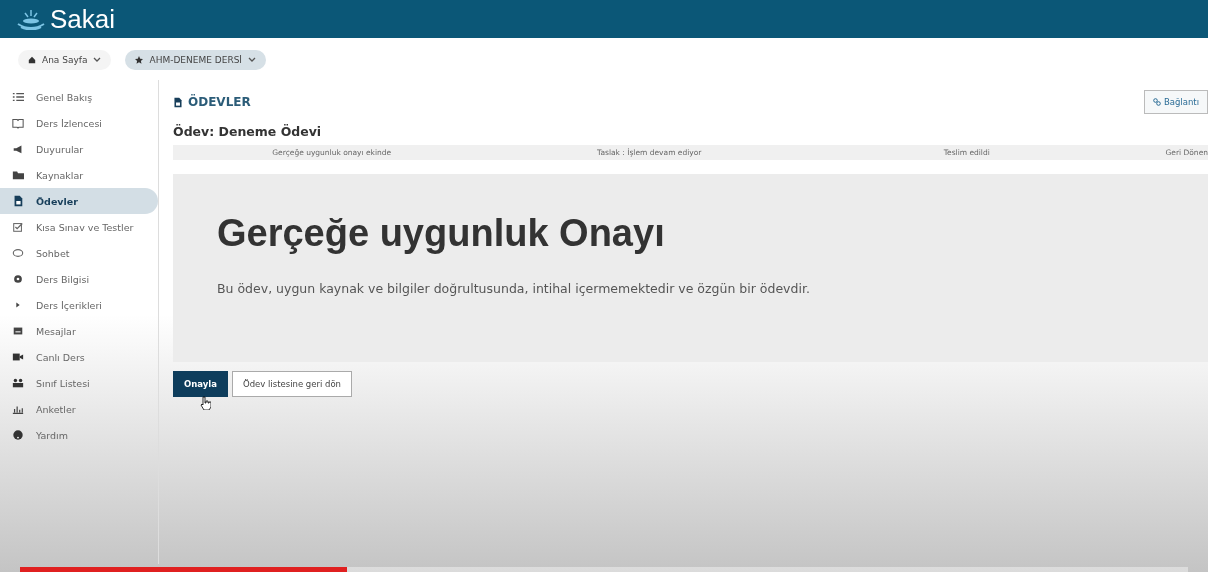  What do you see at coordinates (1175, 102) in the screenshot?
I see `link-button: Bağlantı` at bounding box center [1175, 102].